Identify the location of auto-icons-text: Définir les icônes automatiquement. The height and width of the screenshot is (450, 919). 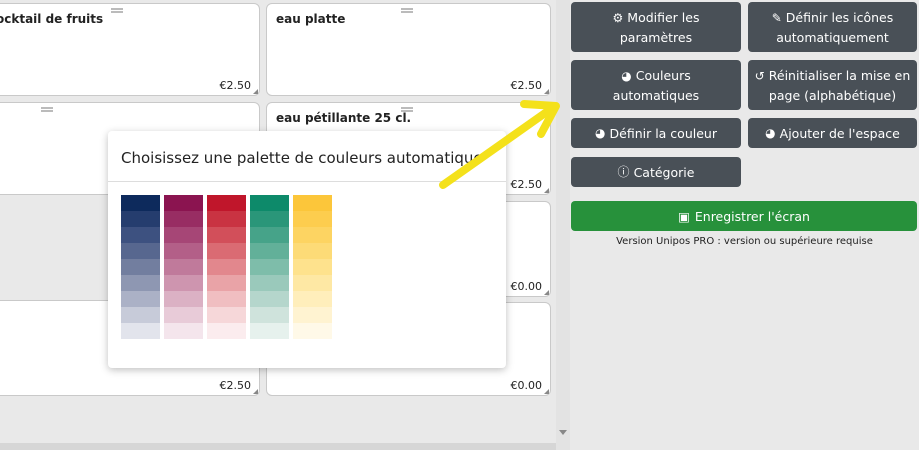
(835, 27).